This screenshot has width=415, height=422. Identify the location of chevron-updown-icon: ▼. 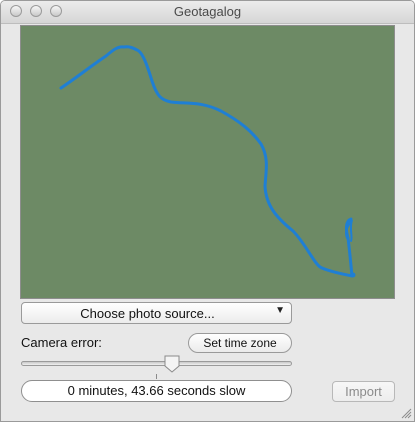
(280, 310).